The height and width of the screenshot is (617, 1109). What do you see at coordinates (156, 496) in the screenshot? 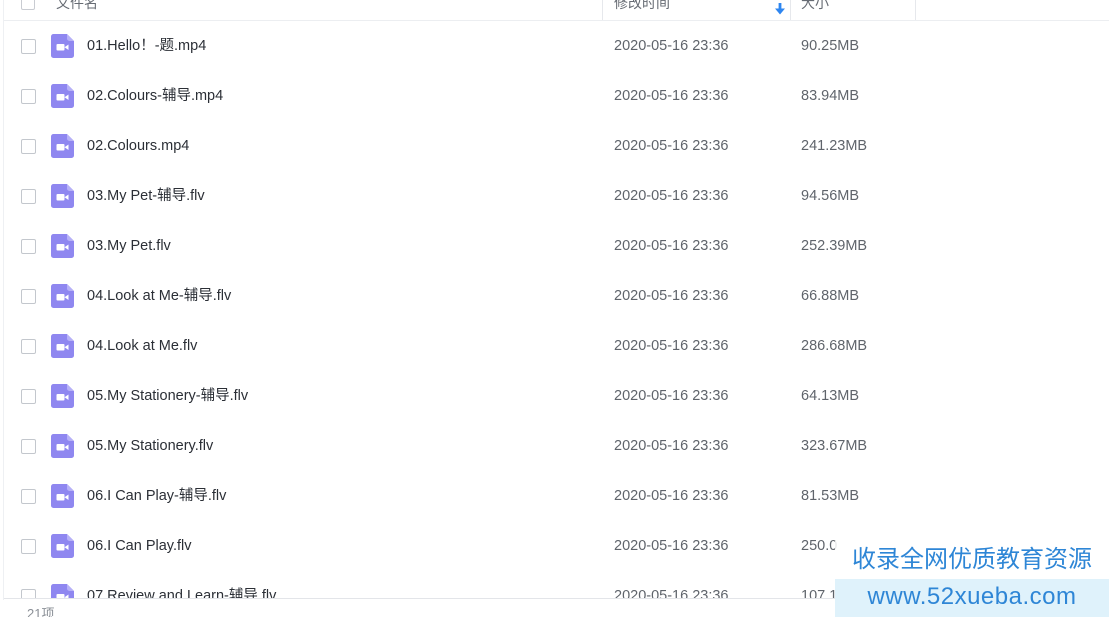
I see `file-name: 06.I Can Play-辅导.flv` at bounding box center [156, 496].